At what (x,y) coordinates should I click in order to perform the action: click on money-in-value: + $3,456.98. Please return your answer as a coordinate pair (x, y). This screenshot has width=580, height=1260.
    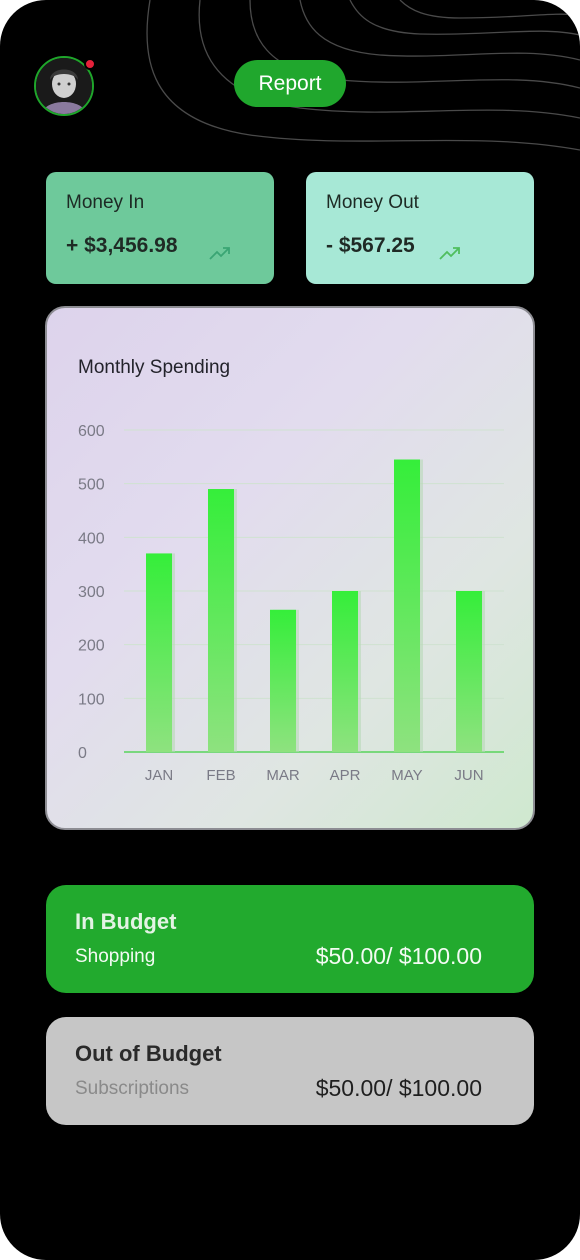
    Looking at the image, I should click on (122, 245).